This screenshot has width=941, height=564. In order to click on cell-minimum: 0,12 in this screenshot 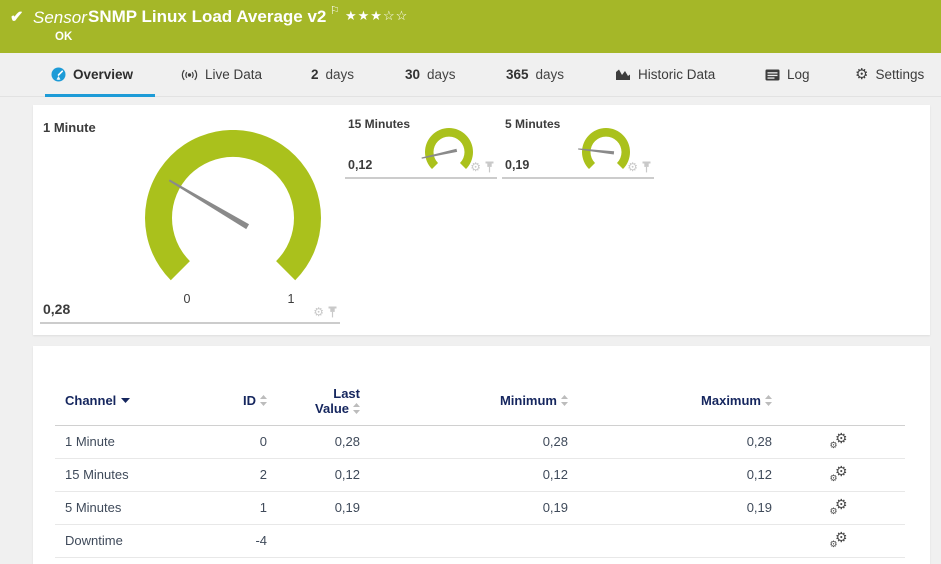, I will do `click(464, 475)`.